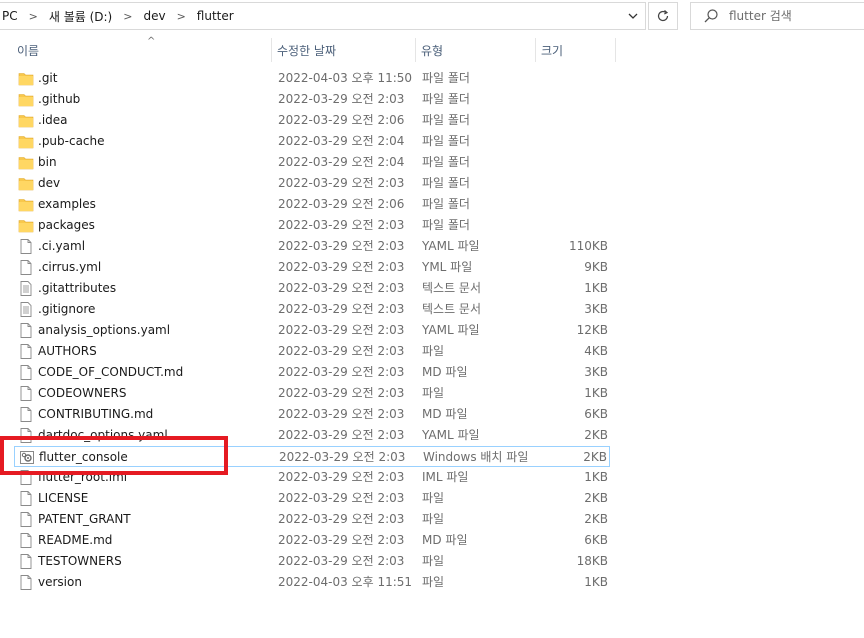 The height and width of the screenshot is (638, 864). Describe the element at coordinates (344, 50) in the screenshot. I see `column-header-date: 수정한 날짜` at that location.